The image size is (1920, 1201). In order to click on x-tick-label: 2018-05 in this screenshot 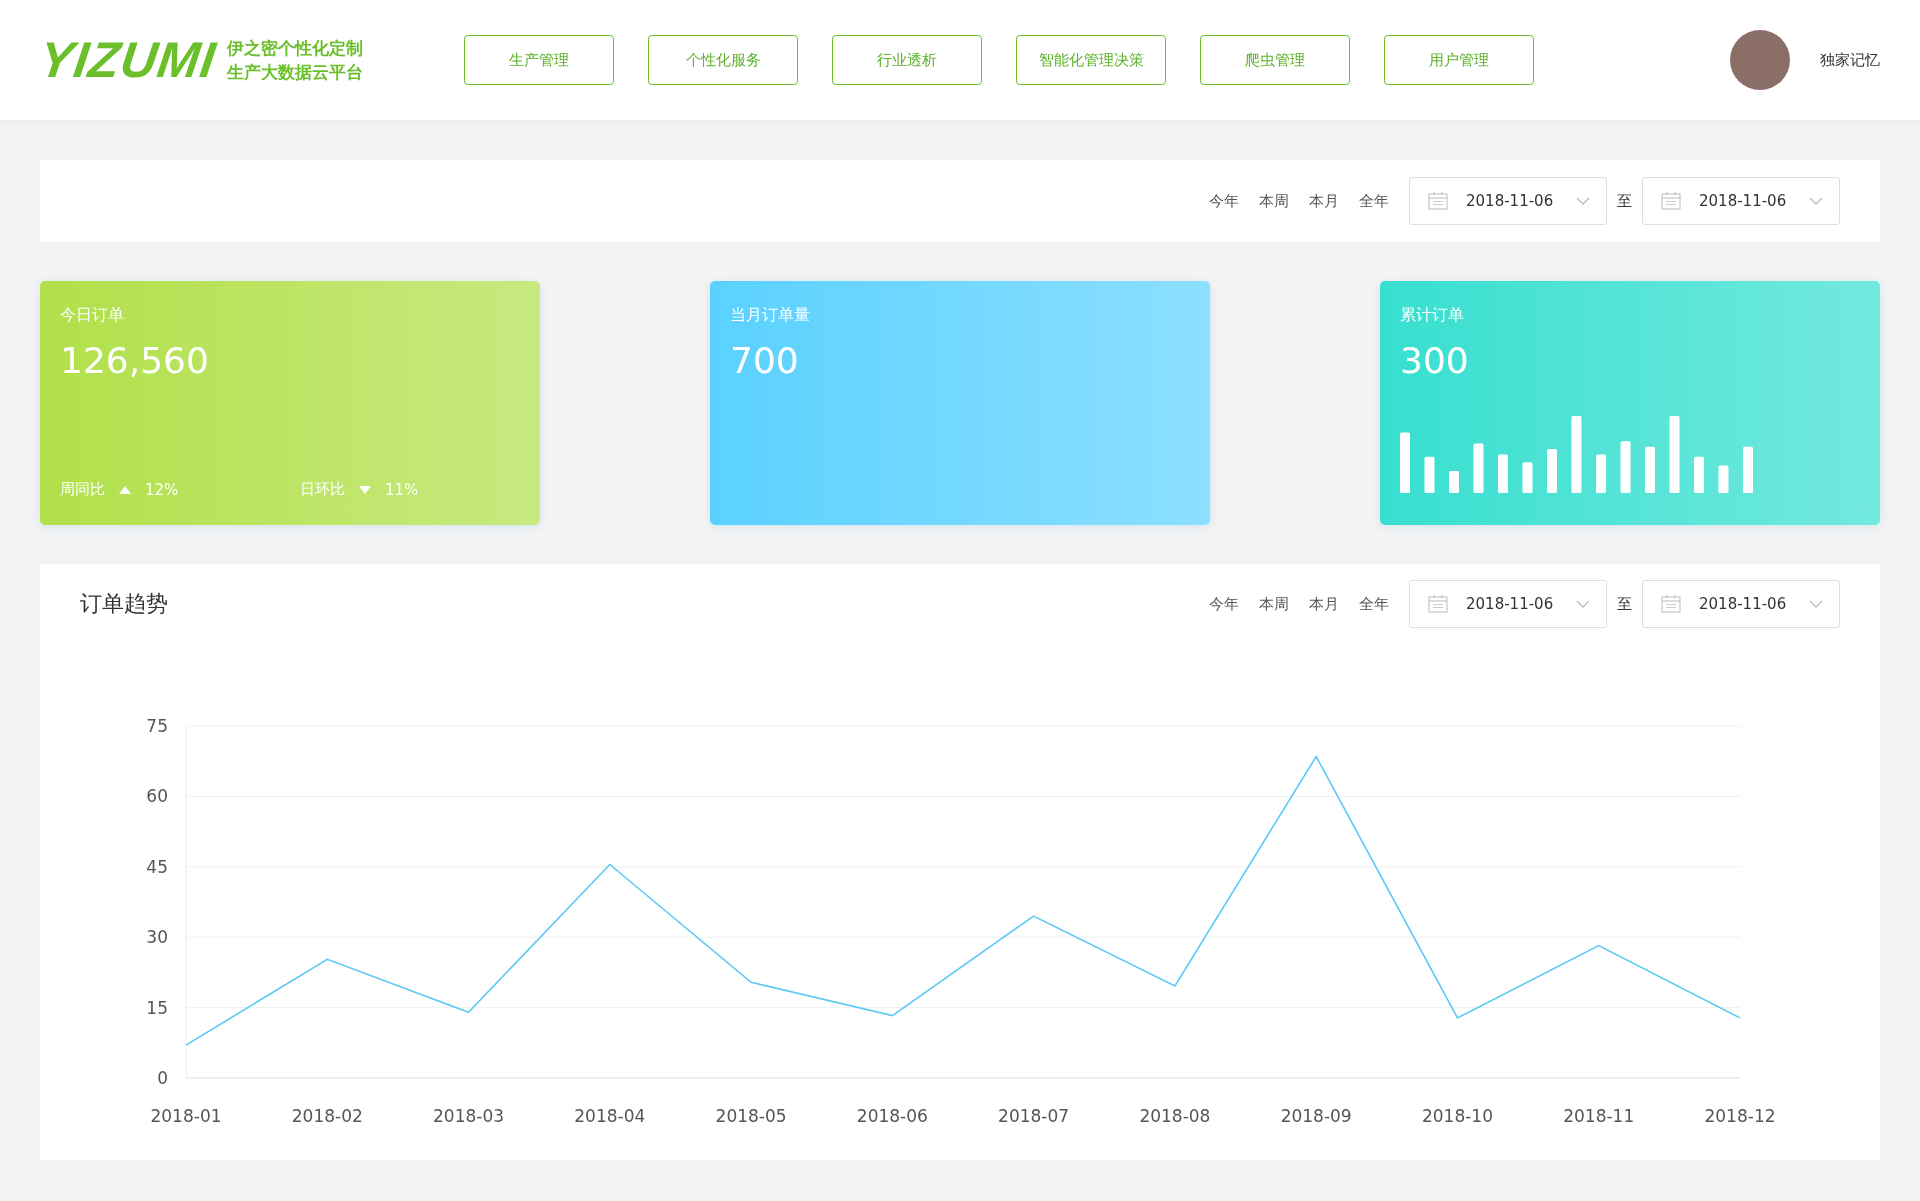, I will do `click(751, 1116)`.